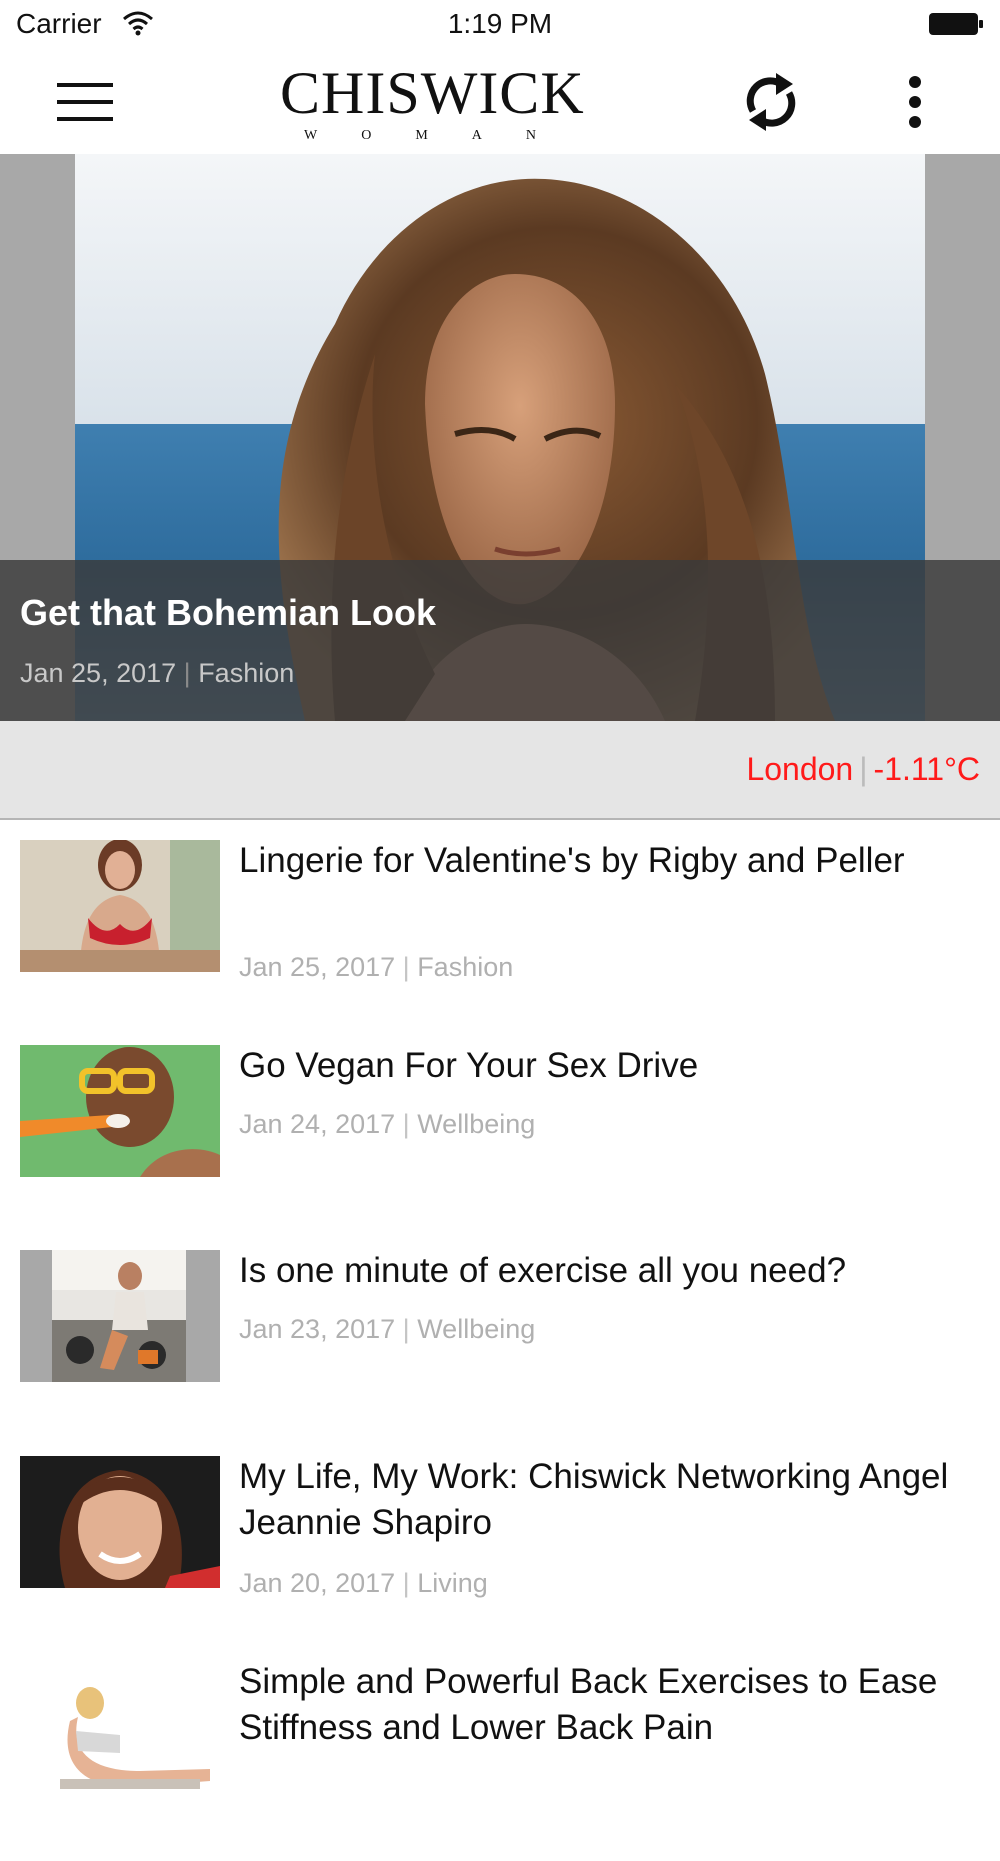 The width and height of the screenshot is (1000, 1861). Describe the element at coordinates (317, 1329) in the screenshot. I see `article-date: Jan 23, 2017` at that location.